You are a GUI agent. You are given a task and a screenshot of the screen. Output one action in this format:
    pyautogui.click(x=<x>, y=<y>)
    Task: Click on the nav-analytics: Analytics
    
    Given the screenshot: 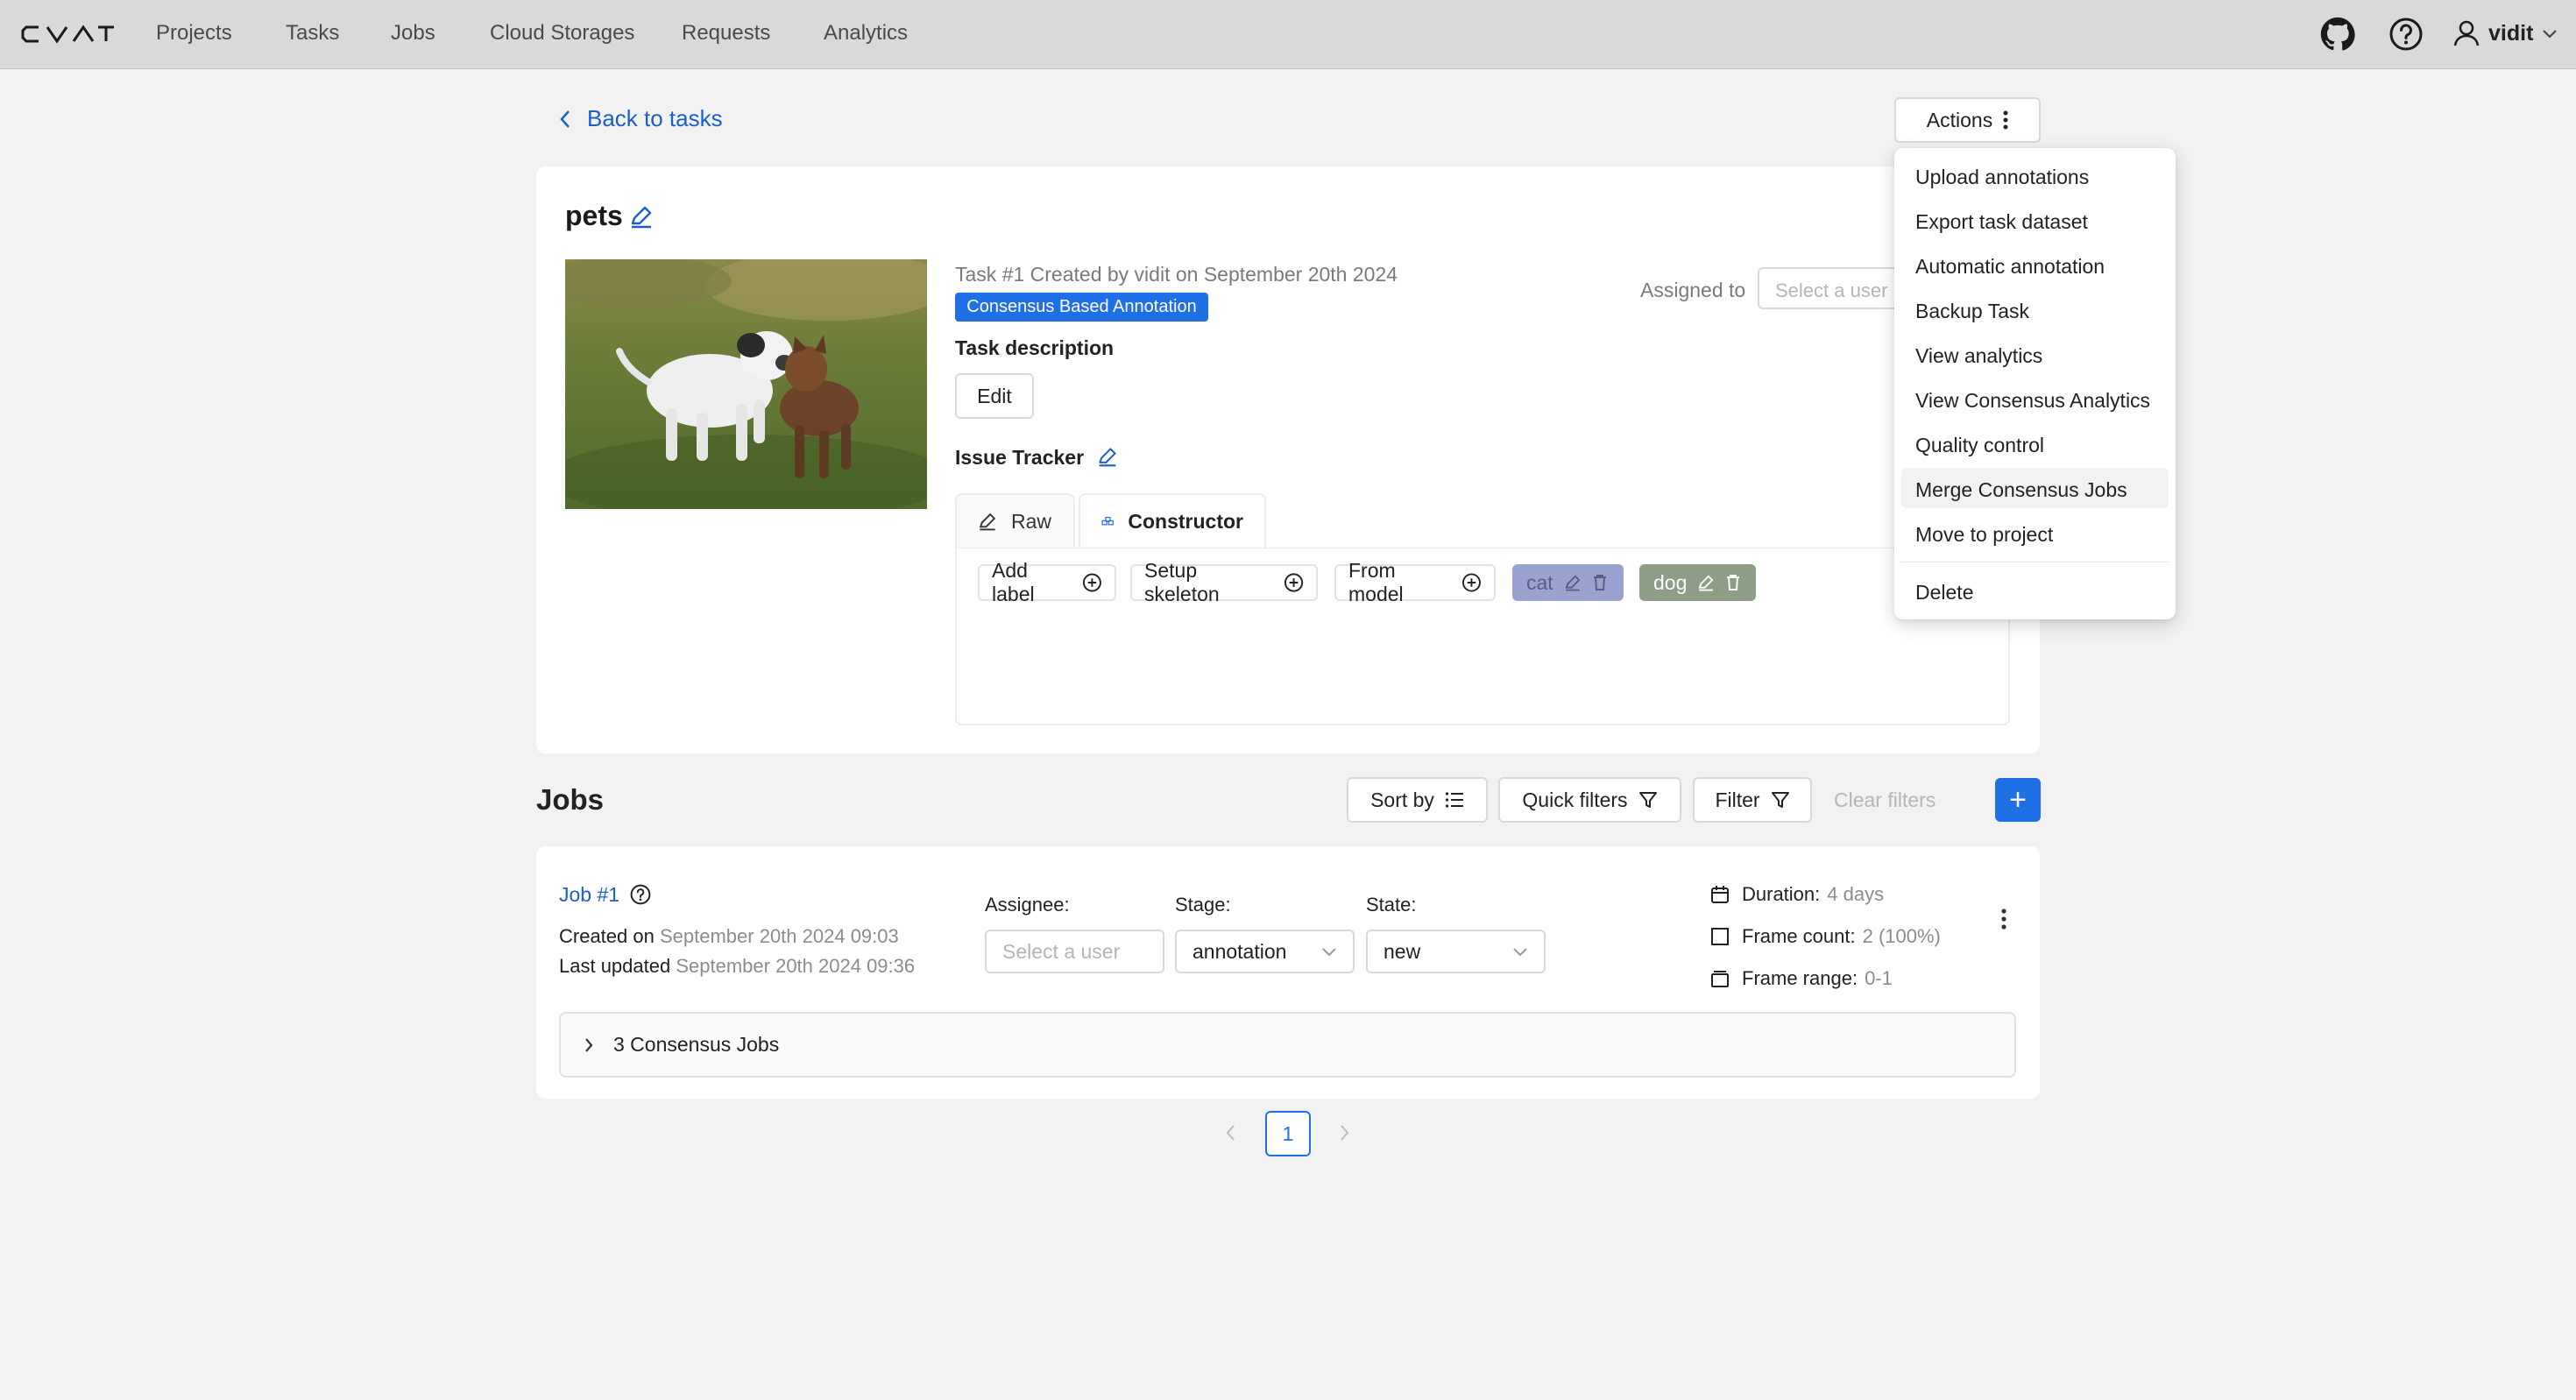 What is the action you would take?
    pyautogui.click(x=866, y=33)
    